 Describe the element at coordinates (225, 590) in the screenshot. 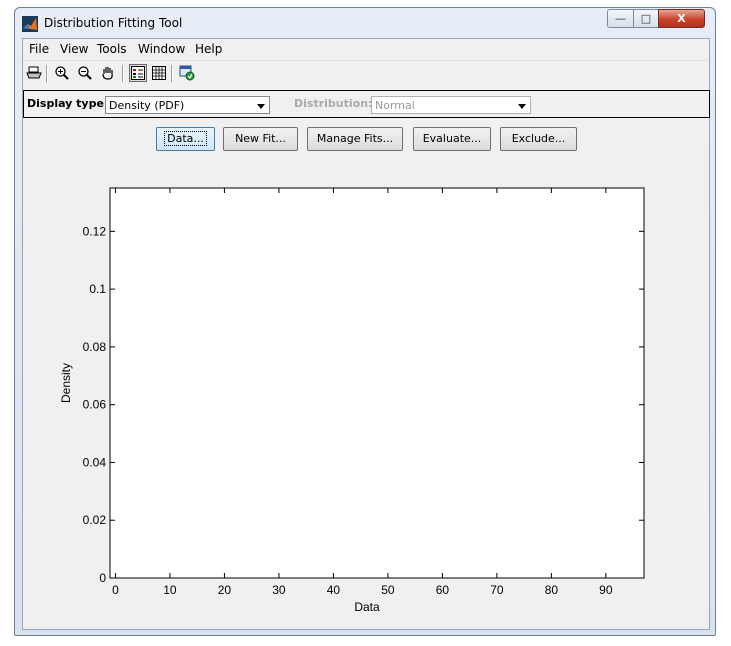

I see `x-tick-label: 20` at that location.